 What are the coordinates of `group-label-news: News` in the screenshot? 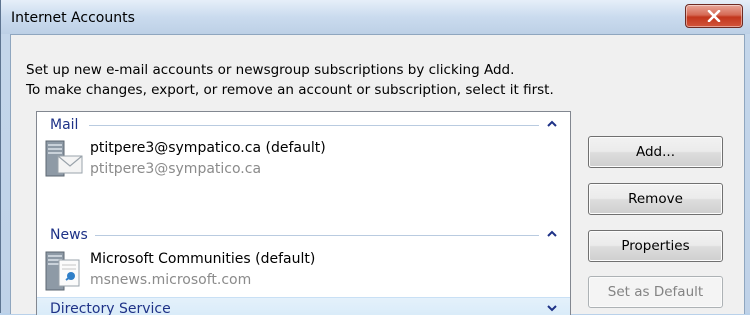 It's located at (69, 235).